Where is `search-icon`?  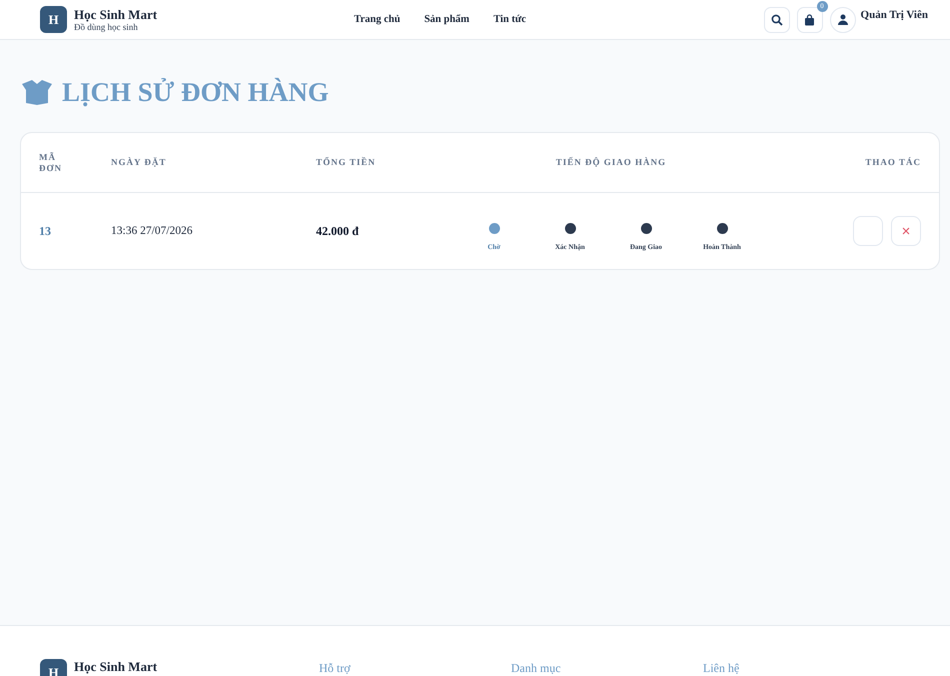
search-icon is located at coordinates (776, 20).